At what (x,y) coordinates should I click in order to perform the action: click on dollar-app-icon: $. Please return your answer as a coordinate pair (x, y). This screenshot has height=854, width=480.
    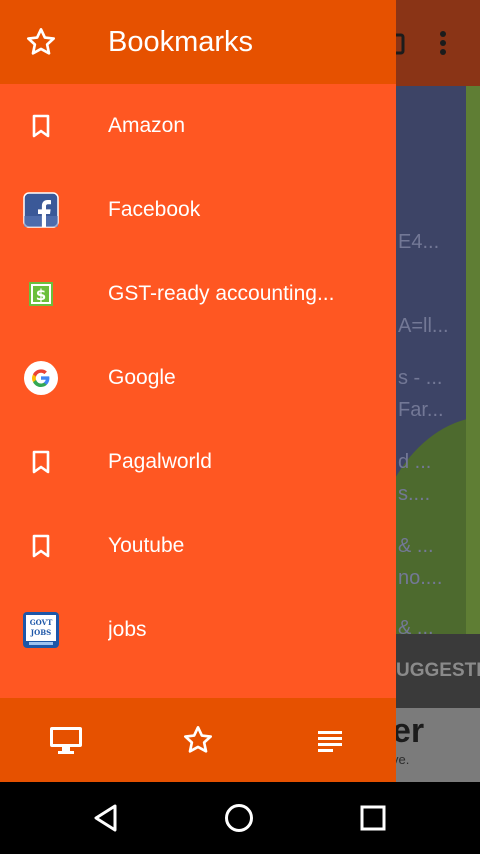
    Looking at the image, I should click on (41, 294).